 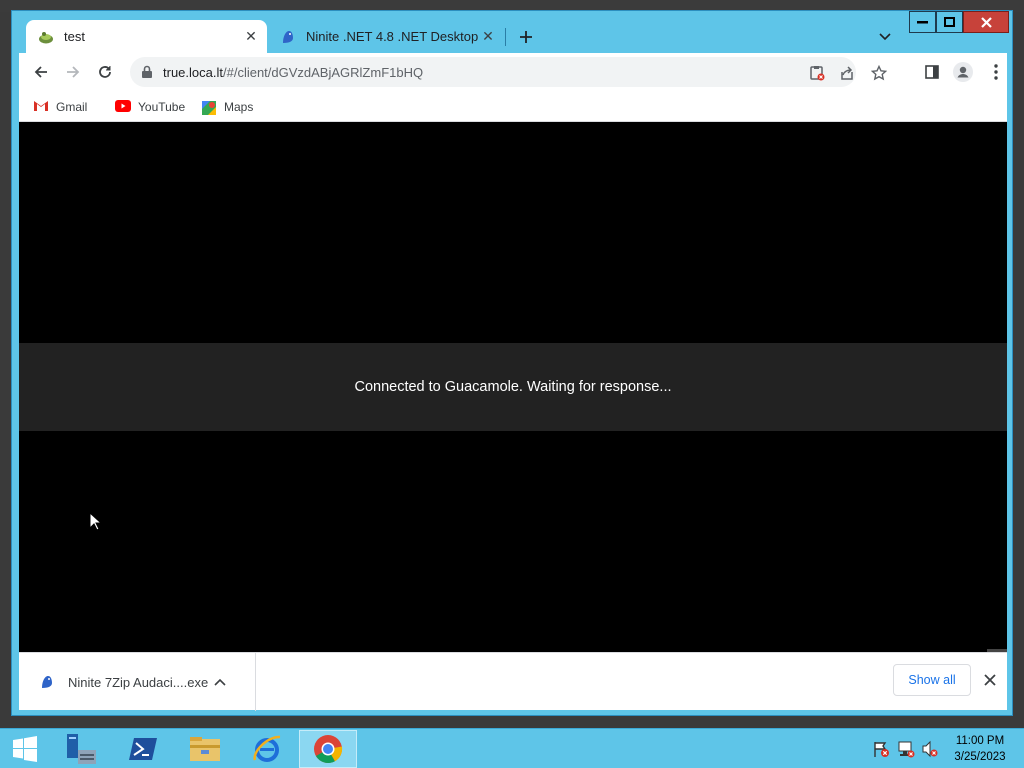 What do you see at coordinates (105, 72) in the screenshot?
I see `reload-button` at bounding box center [105, 72].